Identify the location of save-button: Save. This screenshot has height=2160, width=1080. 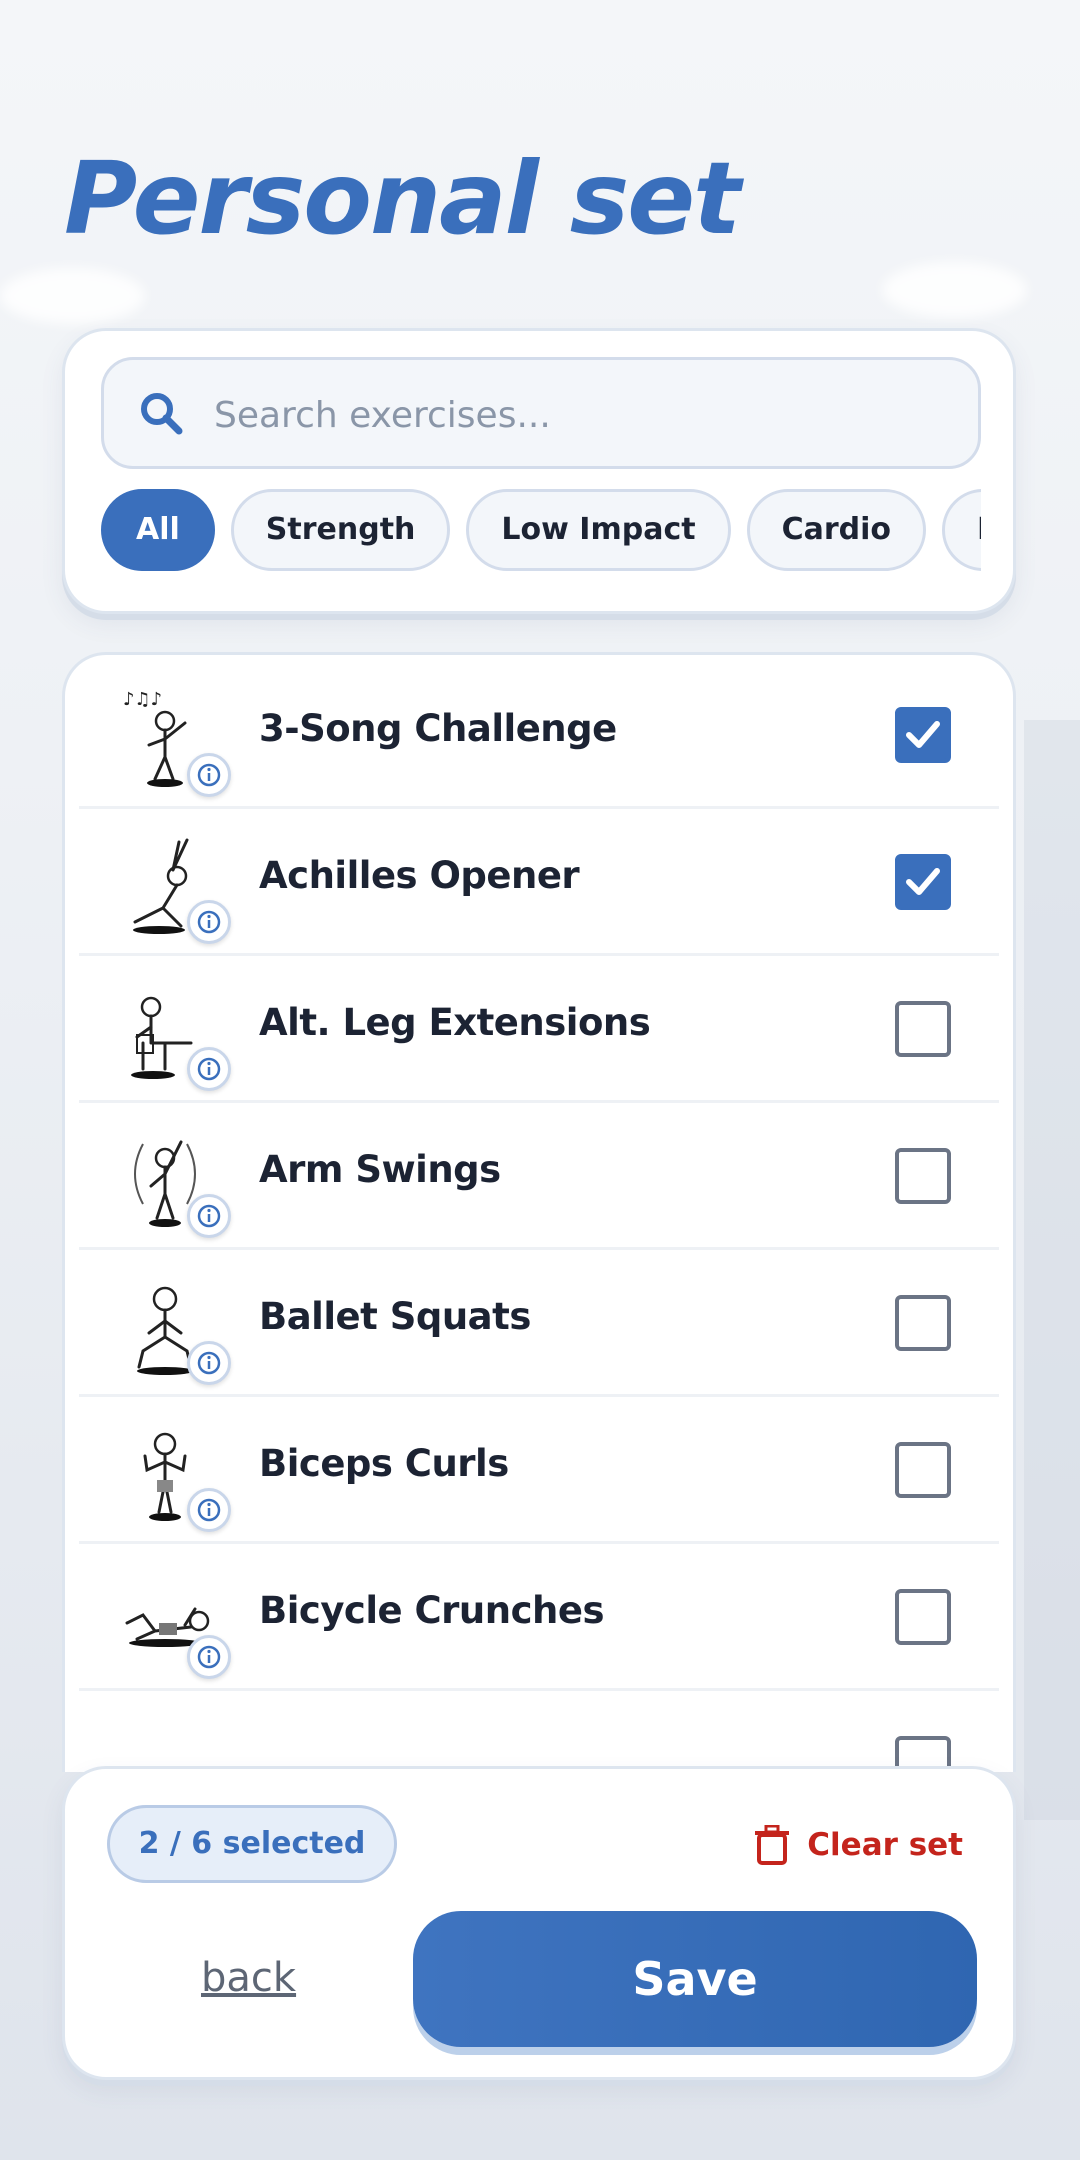
(695, 1979).